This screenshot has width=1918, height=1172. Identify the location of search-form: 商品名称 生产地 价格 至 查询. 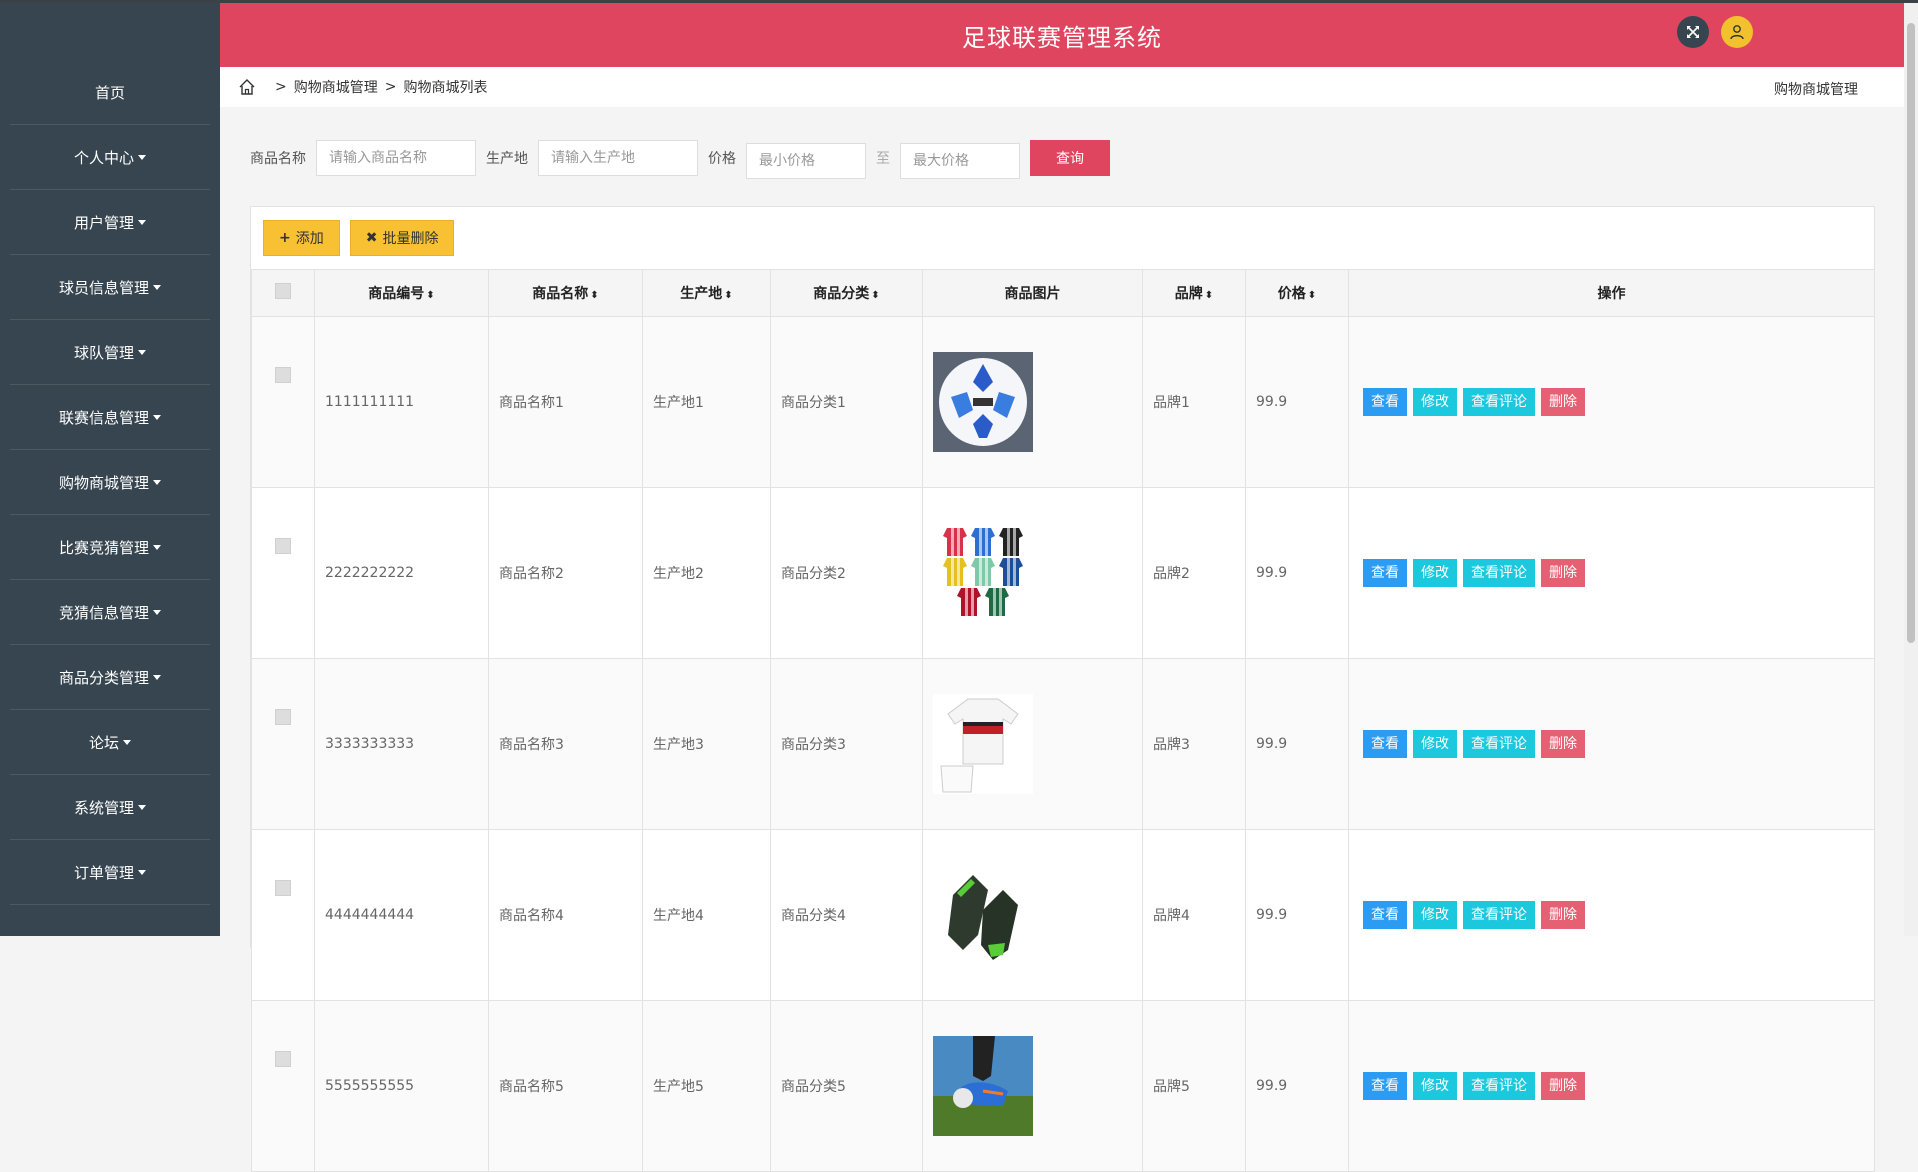
(680, 158).